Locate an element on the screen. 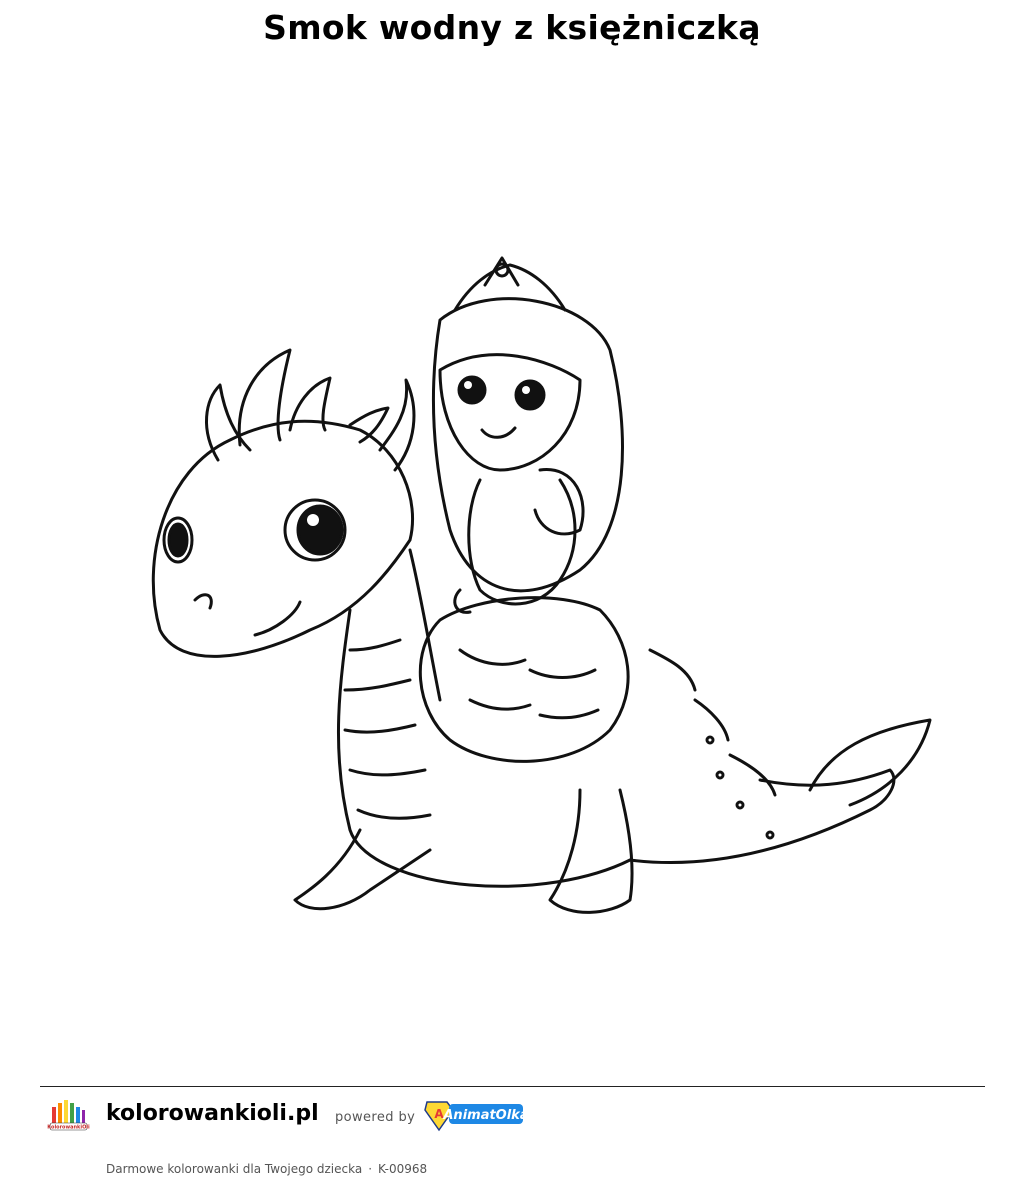  partner-logo-icon: A AnimatOlka is located at coordinates (476, 1115).